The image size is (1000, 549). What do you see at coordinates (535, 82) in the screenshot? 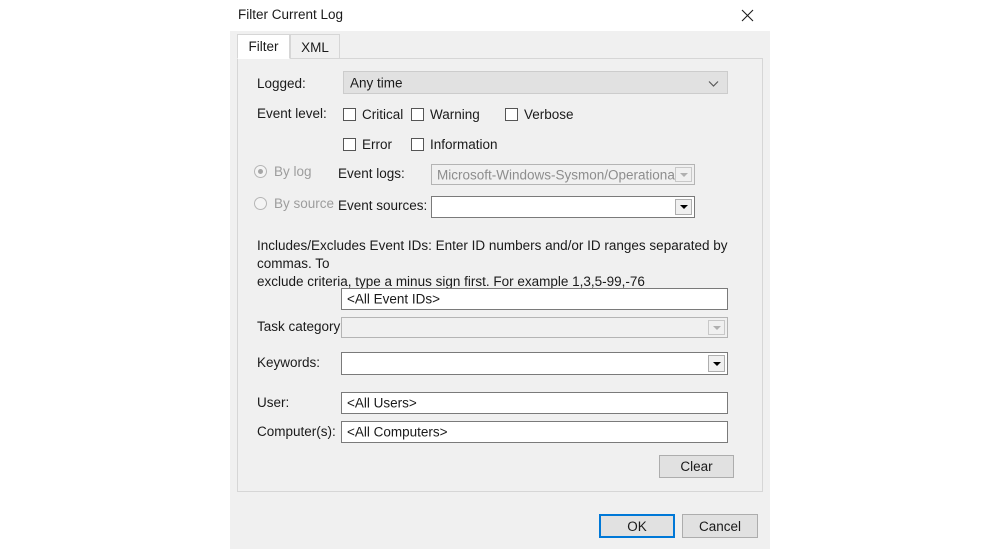
I see `logged-combo: Any time` at bounding box center [535, 82].